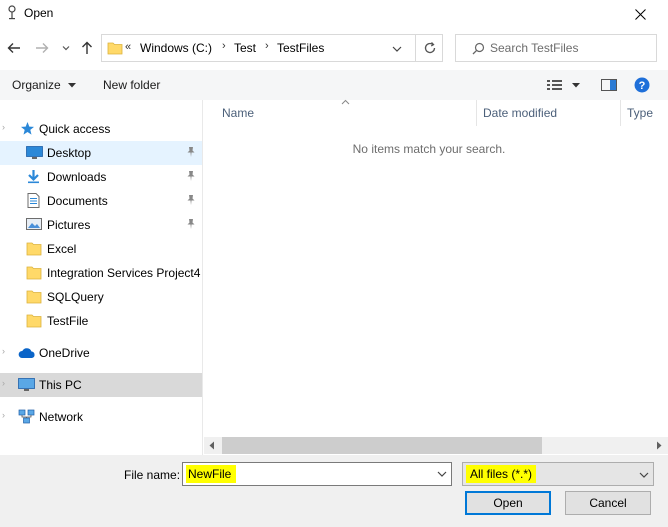 Image resolution: width=668 pixels, height=527 pixels. I want to click on nav-item-testfile: TestFile, so click(101, 321).